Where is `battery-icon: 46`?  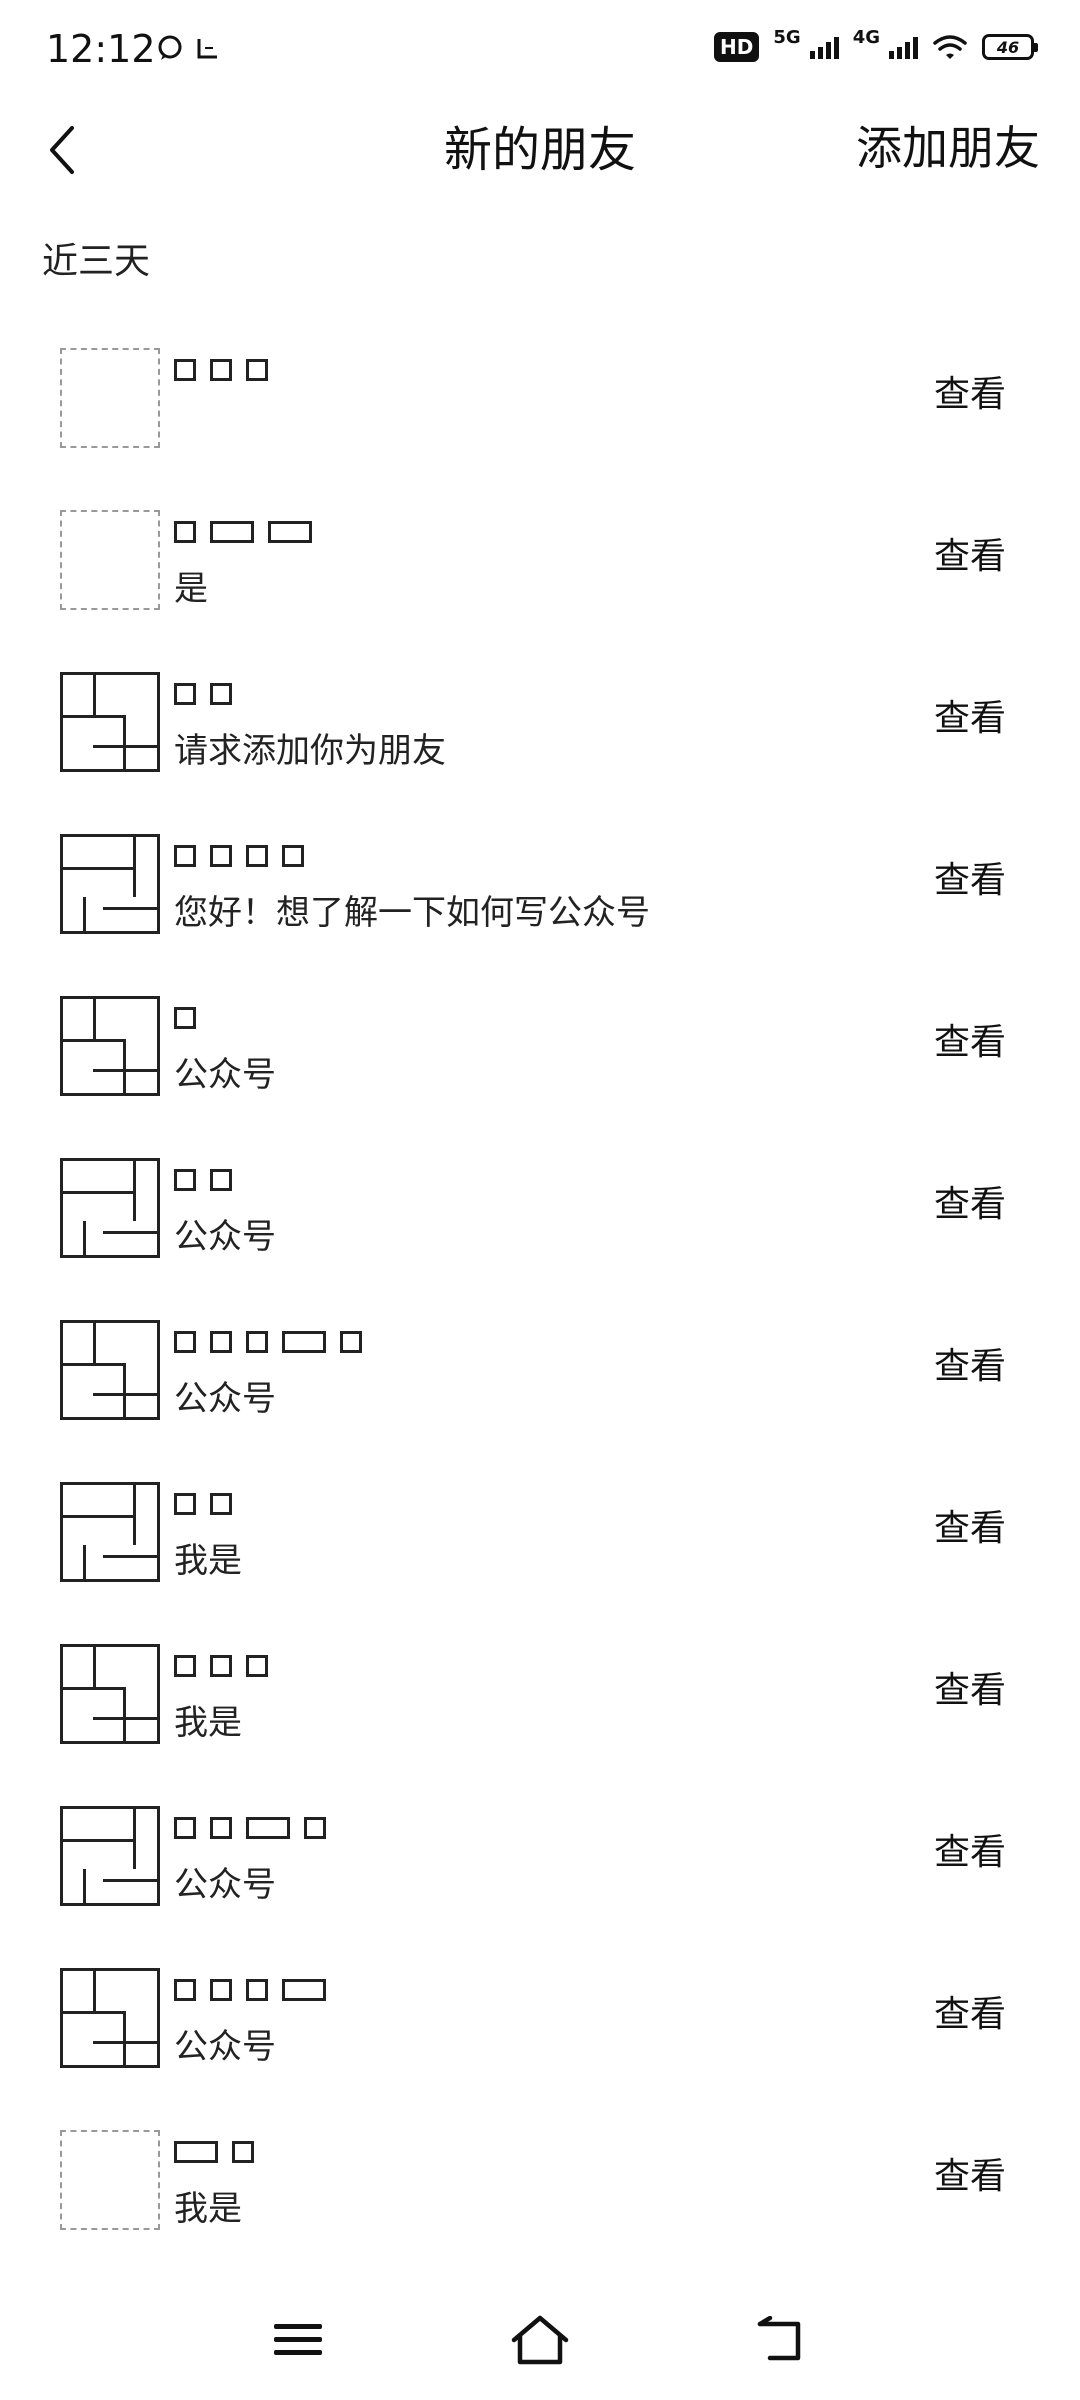
battery-icon: 46 is located at coordinates (1010, 47).